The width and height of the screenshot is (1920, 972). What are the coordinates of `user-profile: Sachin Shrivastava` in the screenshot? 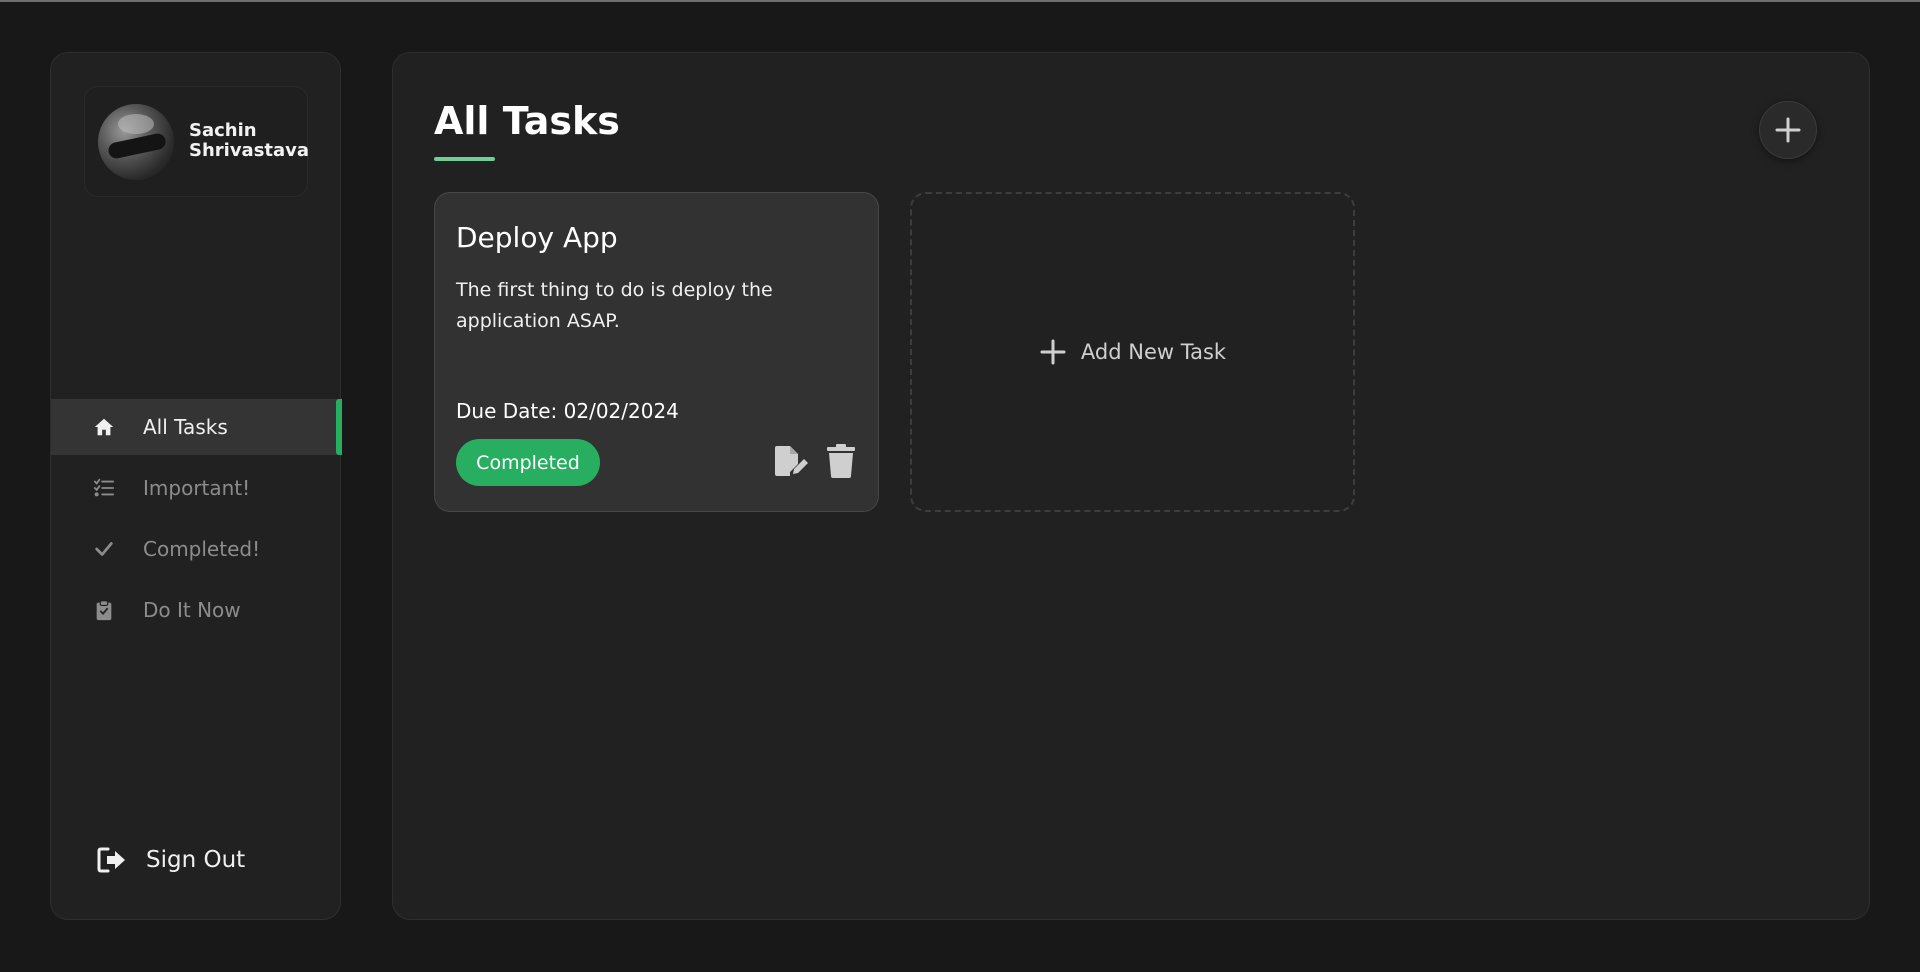 It's located at (197, 141).